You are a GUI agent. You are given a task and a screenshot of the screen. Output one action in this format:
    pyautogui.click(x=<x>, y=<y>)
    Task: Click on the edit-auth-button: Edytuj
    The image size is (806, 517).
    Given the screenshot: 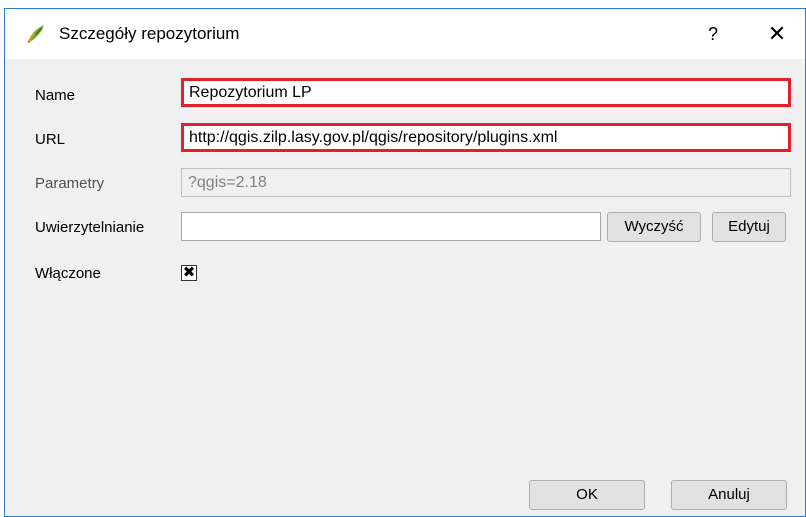 What is the action you would take?
    pyautogui.click(x=749, y=227)
    